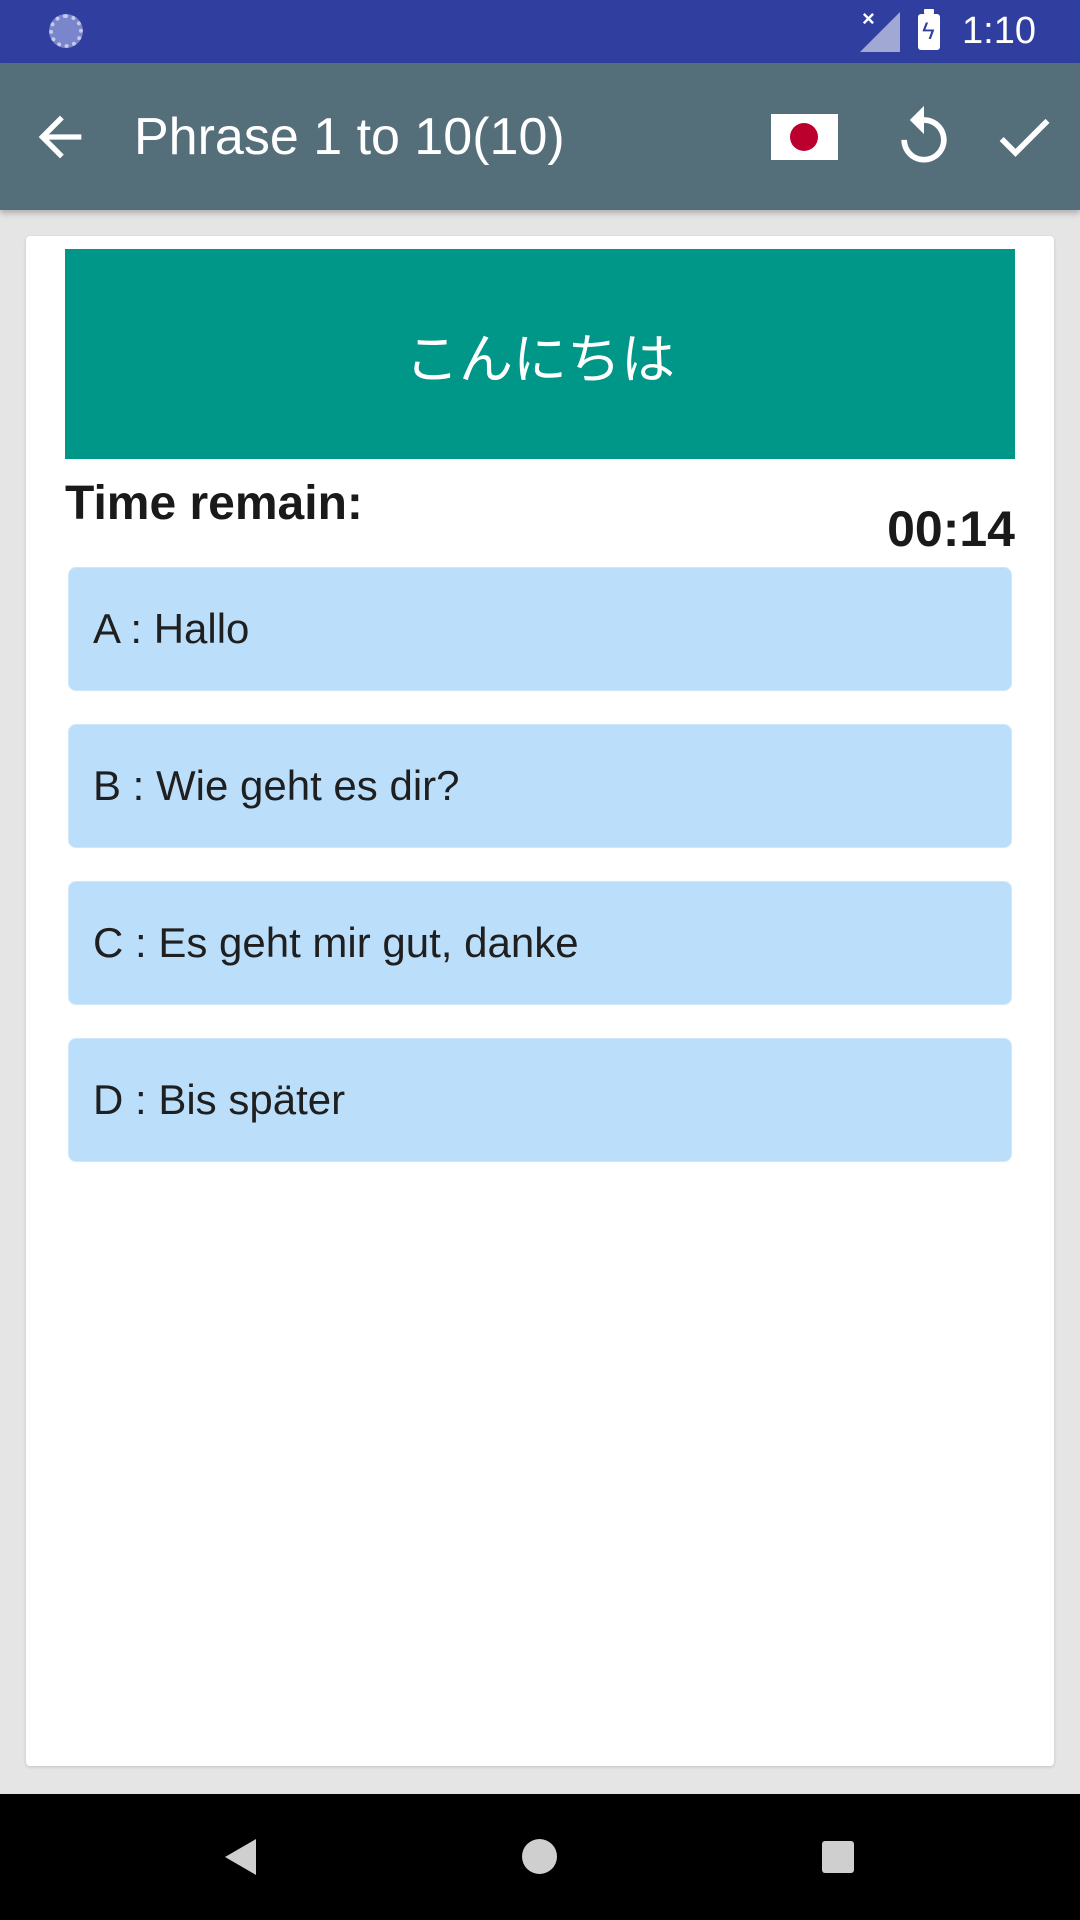  I want to click on status-right: × ϟ 1:10, so click(970, 31).